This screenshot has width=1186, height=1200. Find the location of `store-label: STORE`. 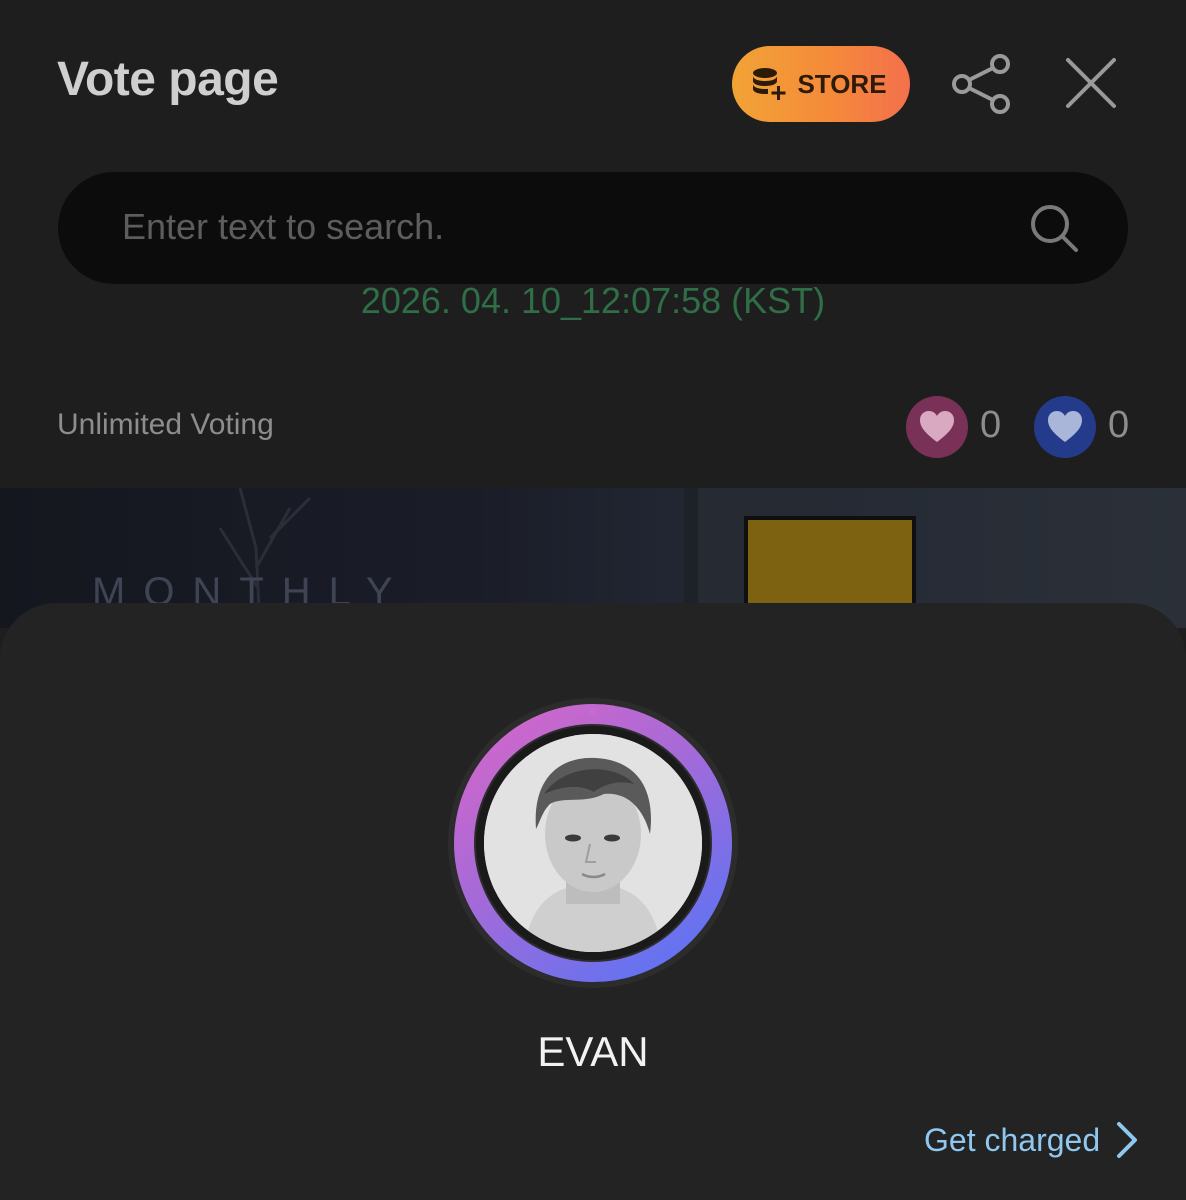

store-label: STORE is located at coordinates (842, 83).